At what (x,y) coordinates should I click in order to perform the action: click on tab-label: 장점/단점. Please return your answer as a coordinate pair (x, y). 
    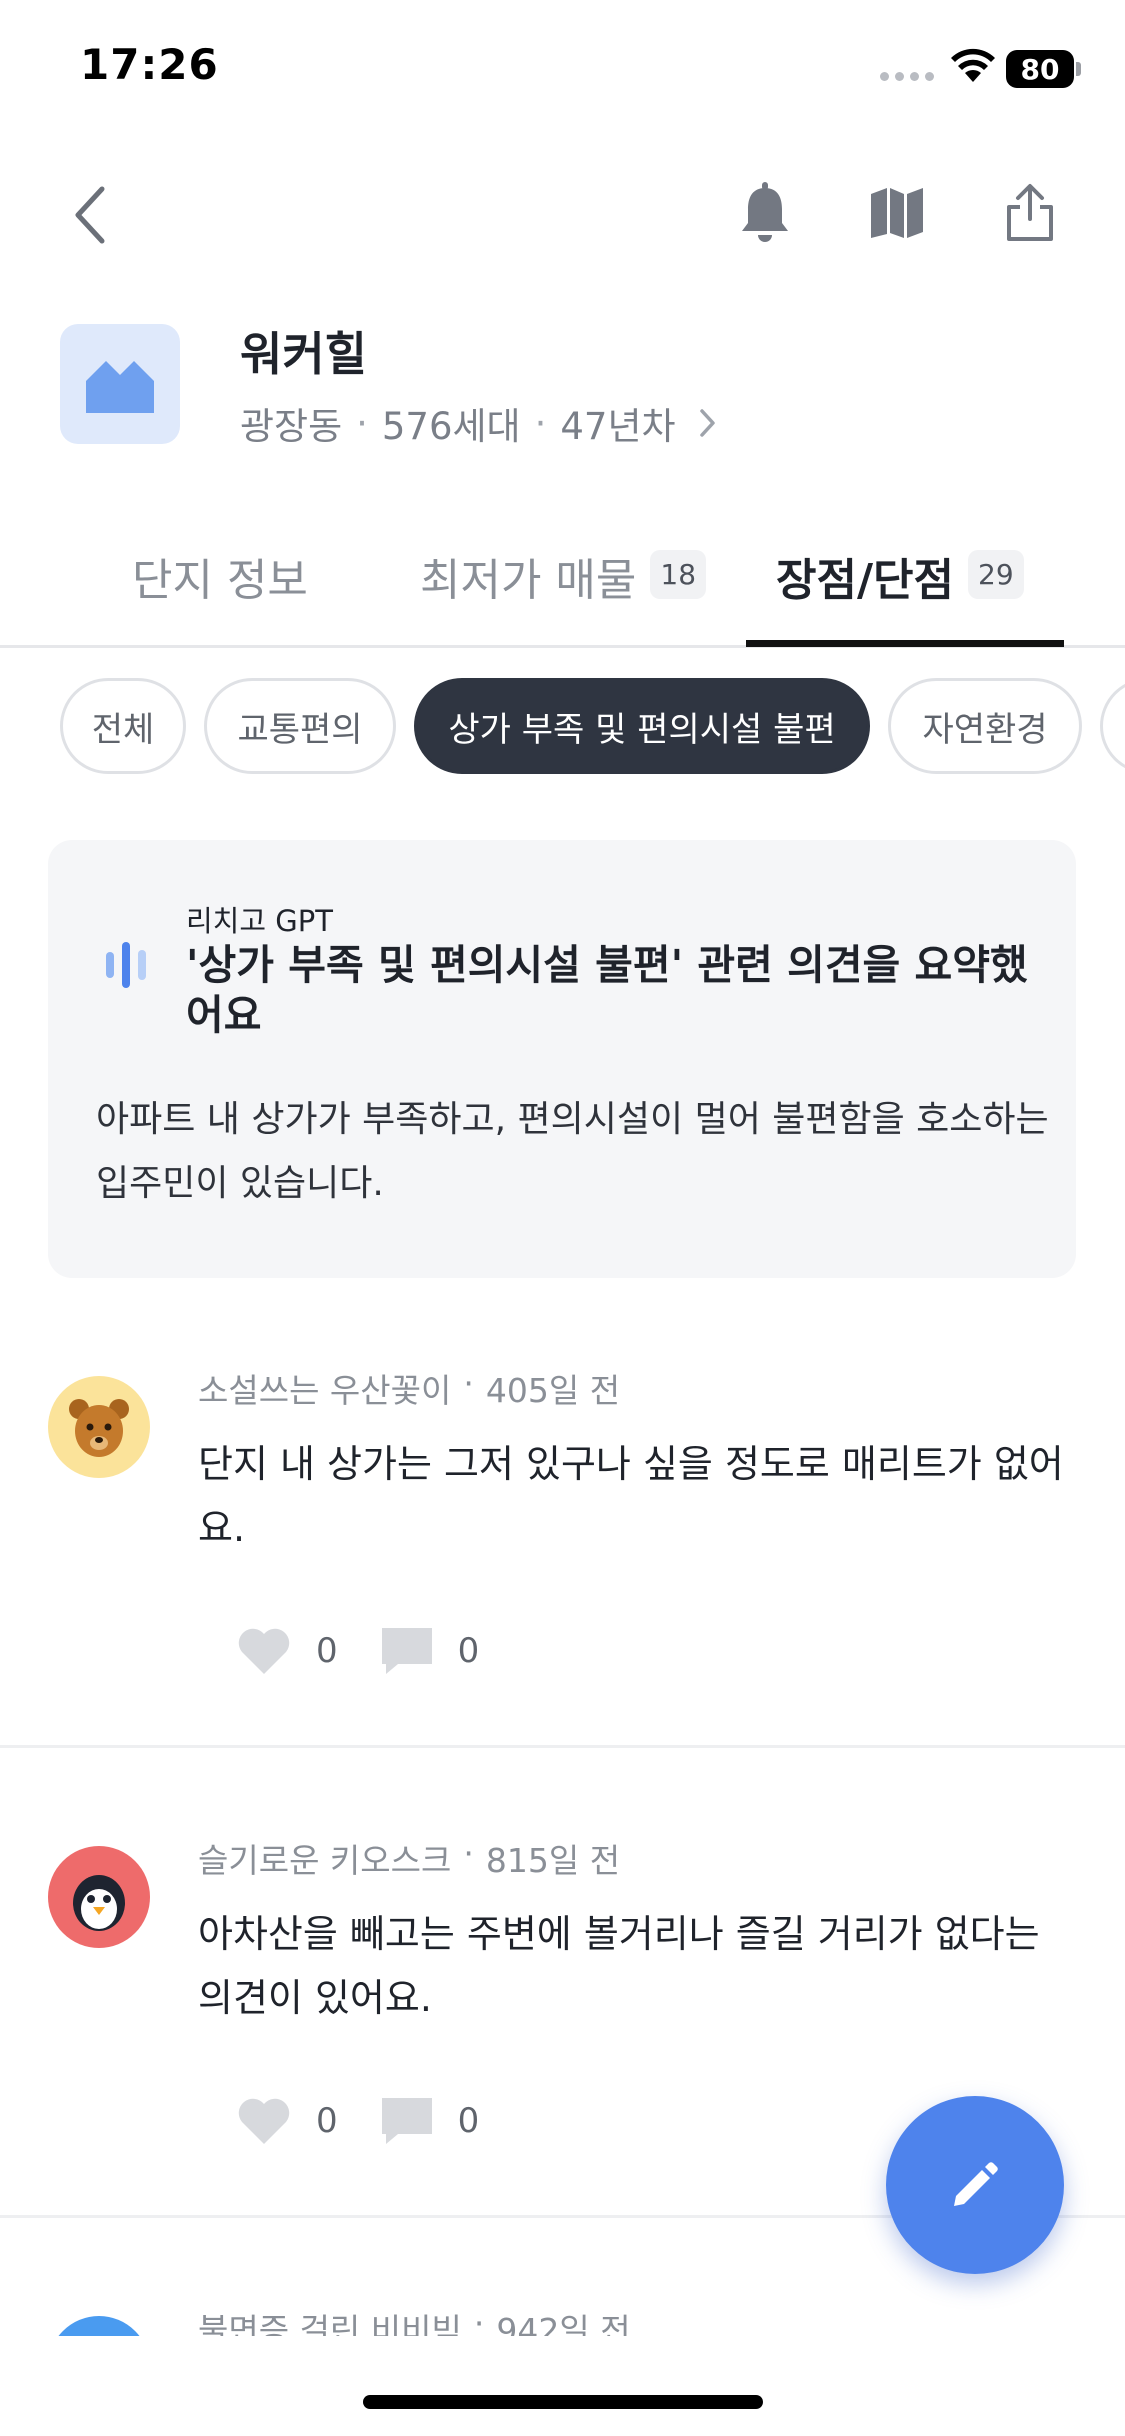
    Looking at the image, I should click on (865, 580).